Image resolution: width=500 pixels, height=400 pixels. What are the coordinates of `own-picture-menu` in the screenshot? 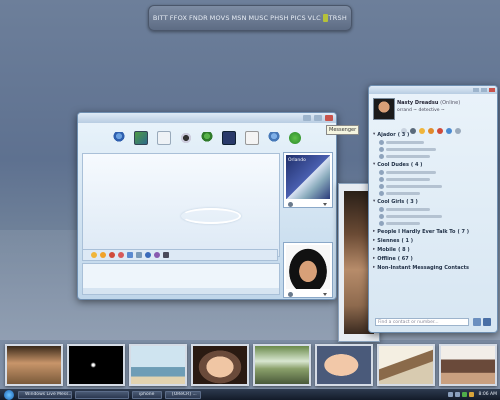 It's located at (308, 294).